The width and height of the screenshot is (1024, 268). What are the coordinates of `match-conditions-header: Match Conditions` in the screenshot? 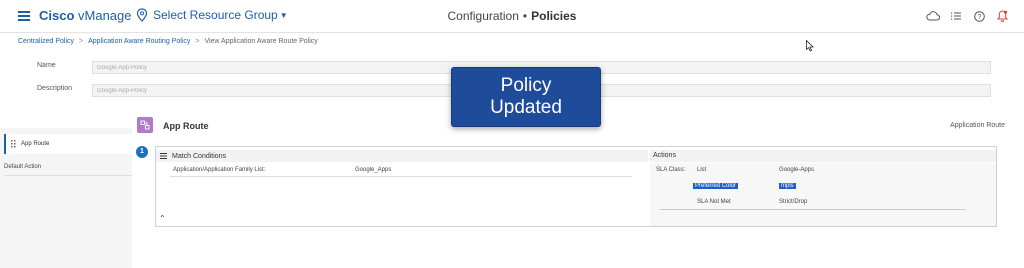 It's located at (402, 156).